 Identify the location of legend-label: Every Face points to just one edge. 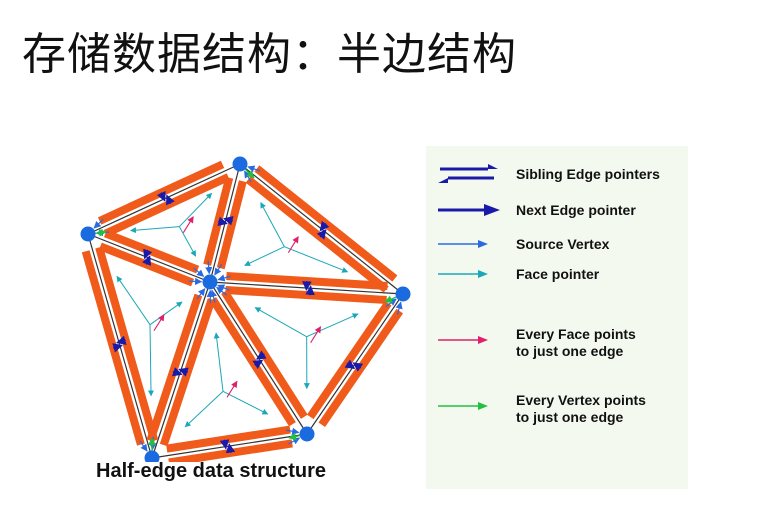
(576, 342).